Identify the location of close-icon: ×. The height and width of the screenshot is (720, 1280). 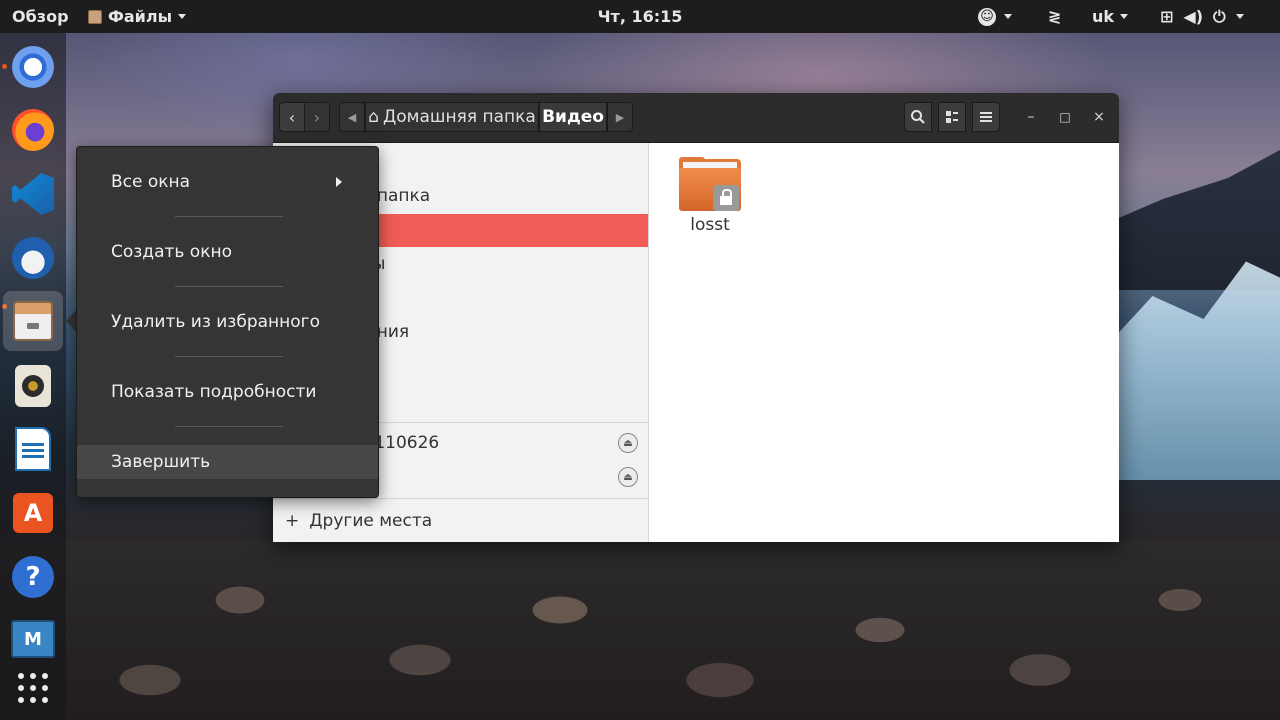
(1099, 117).